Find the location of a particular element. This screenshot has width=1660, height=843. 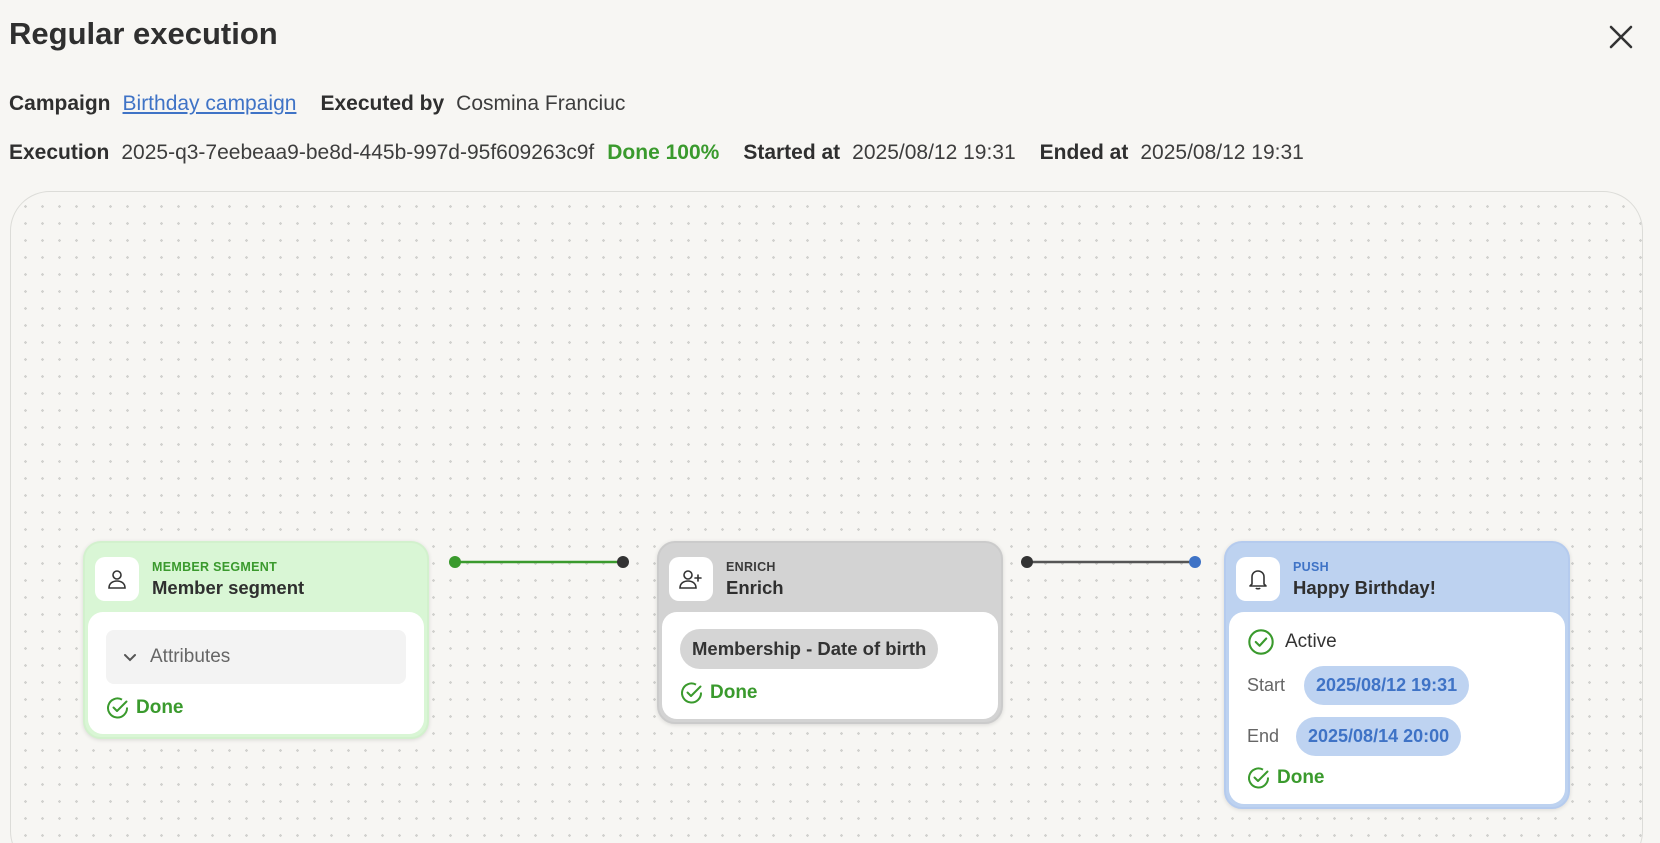

end-label: End is located at coordinates (1263, 736).